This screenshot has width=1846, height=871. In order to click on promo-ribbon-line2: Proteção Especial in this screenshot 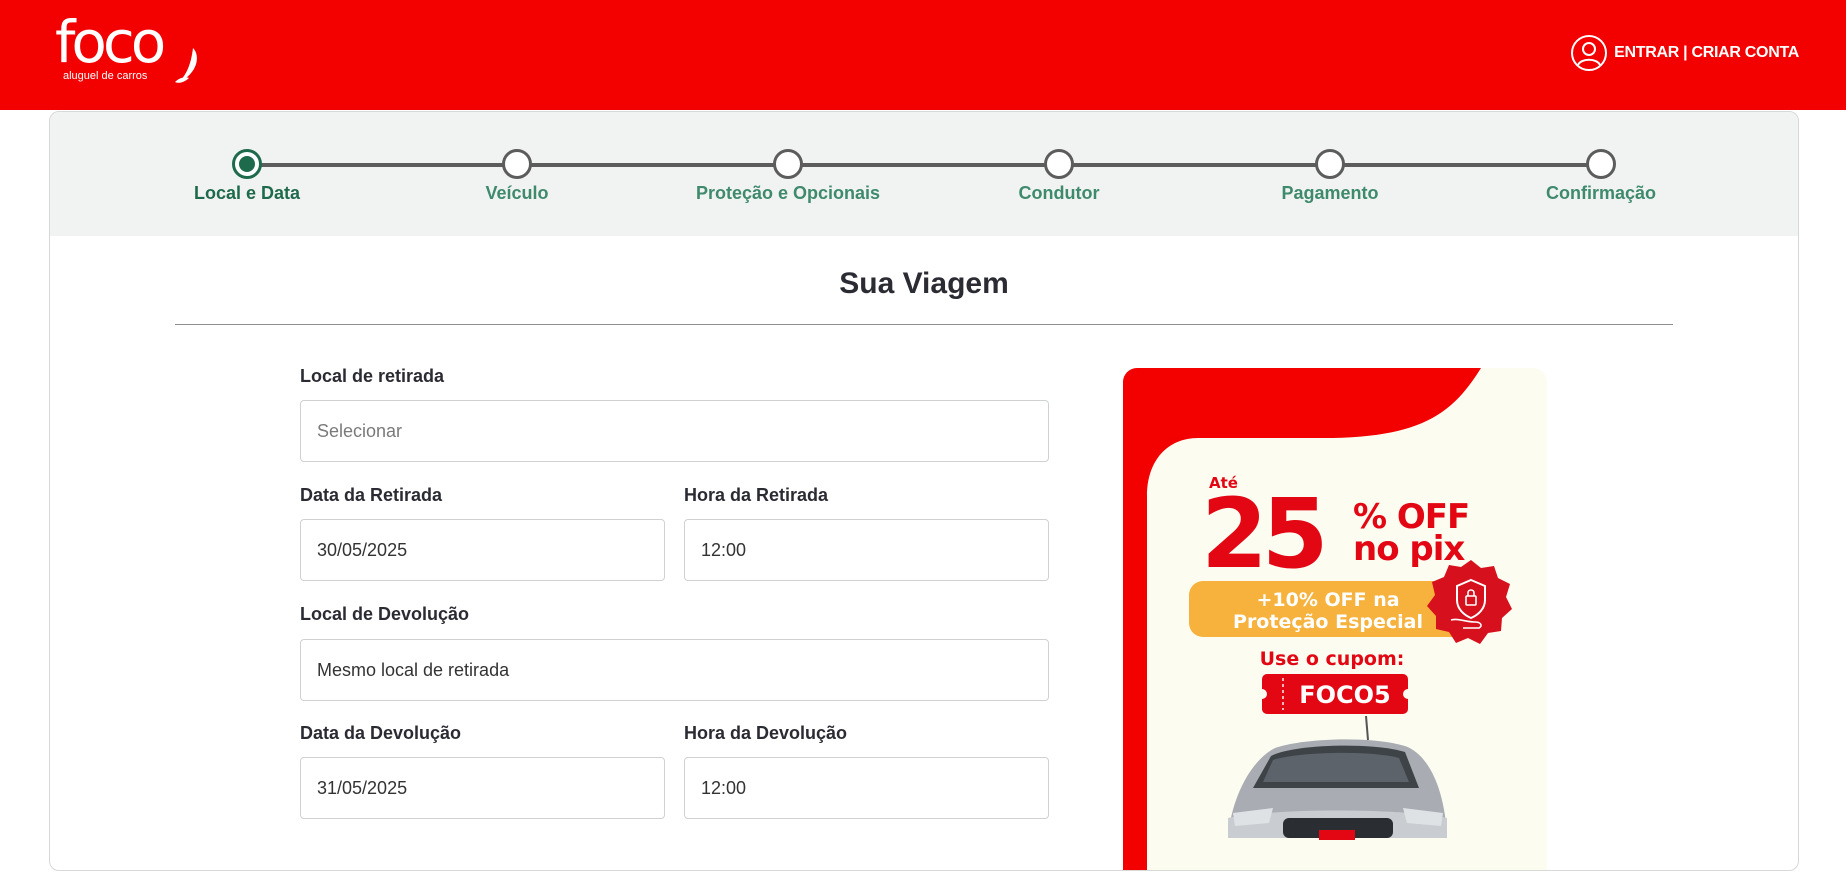, I will do `click(1328, 622)`.